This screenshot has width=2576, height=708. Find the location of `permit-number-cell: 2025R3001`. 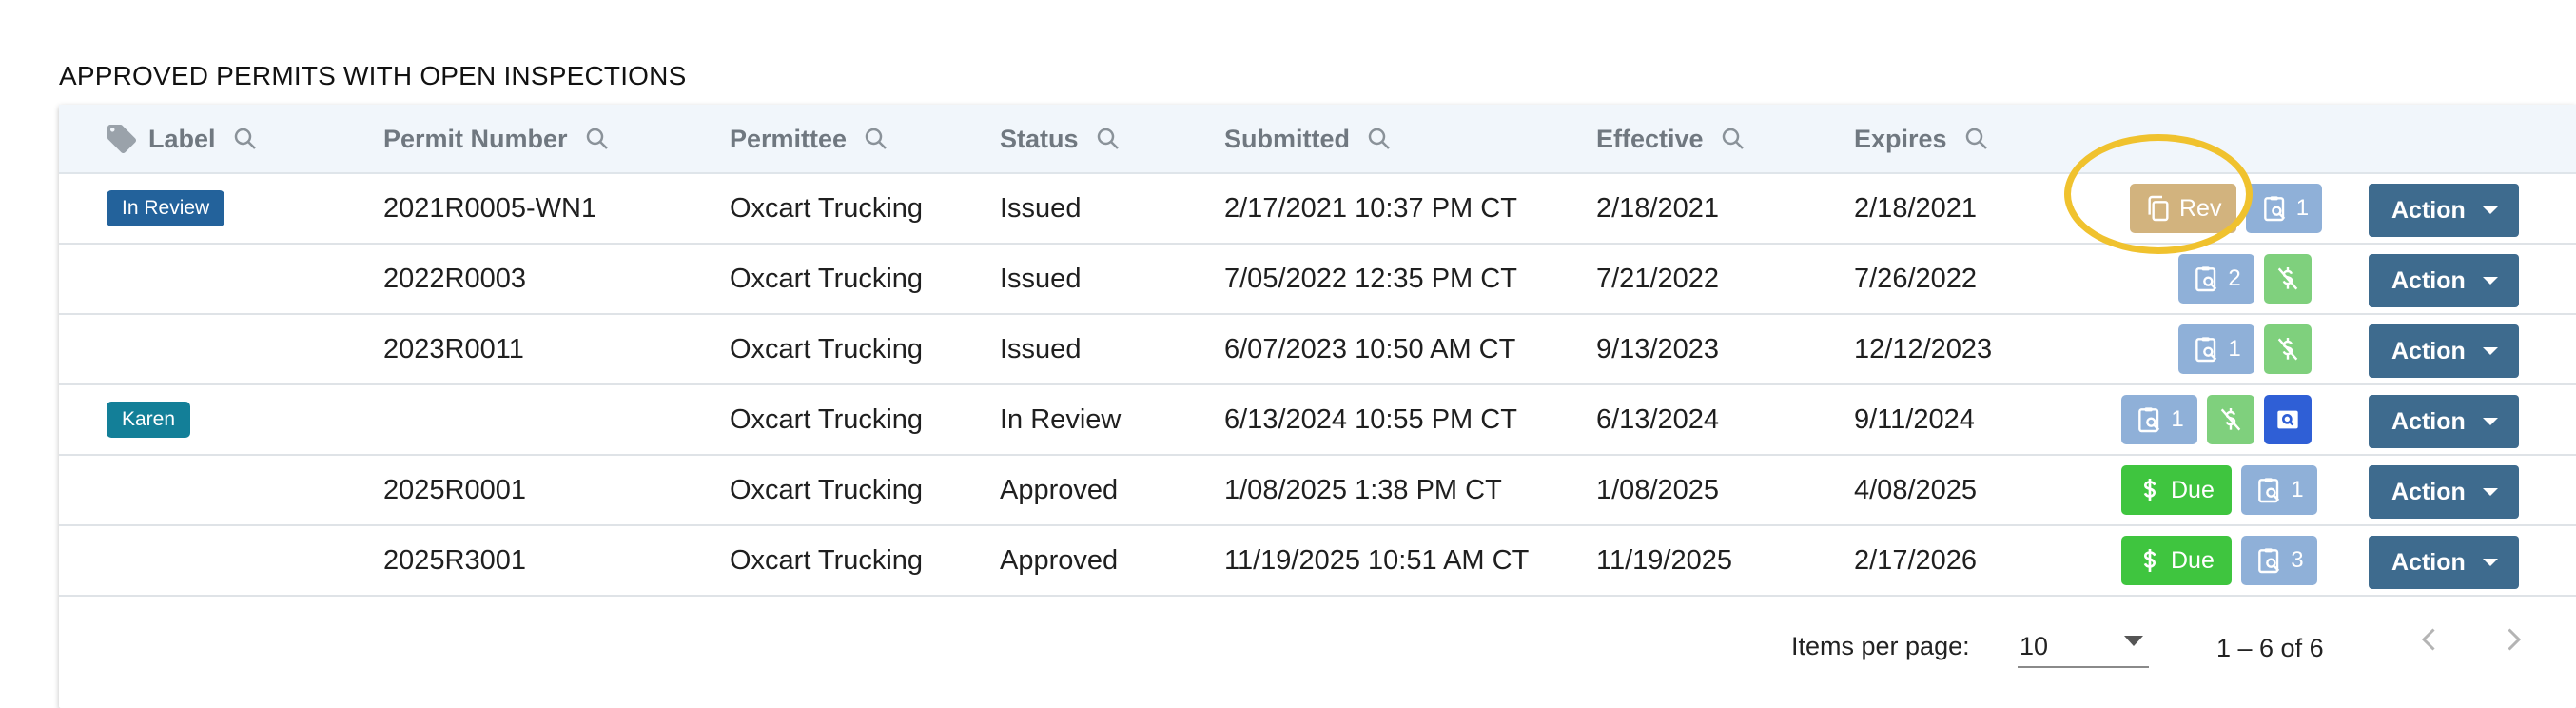

permit-number-cell: 2025R3001 is located at coordinates (455, 560).